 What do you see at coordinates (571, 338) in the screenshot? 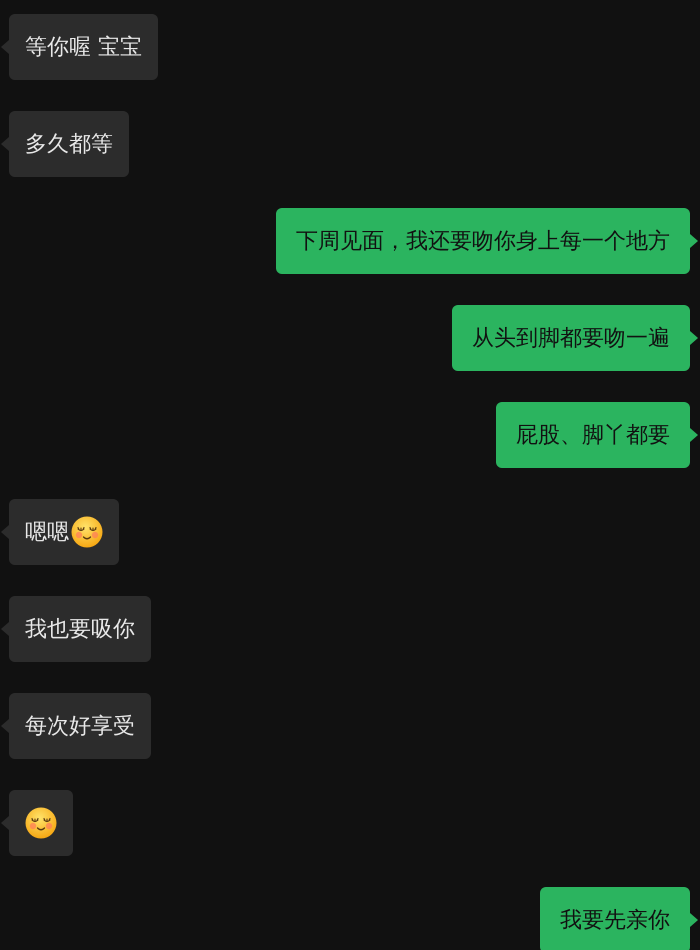
I see `message-text: 从头到脚都要吻一遍` at bounding box center [571, 338].